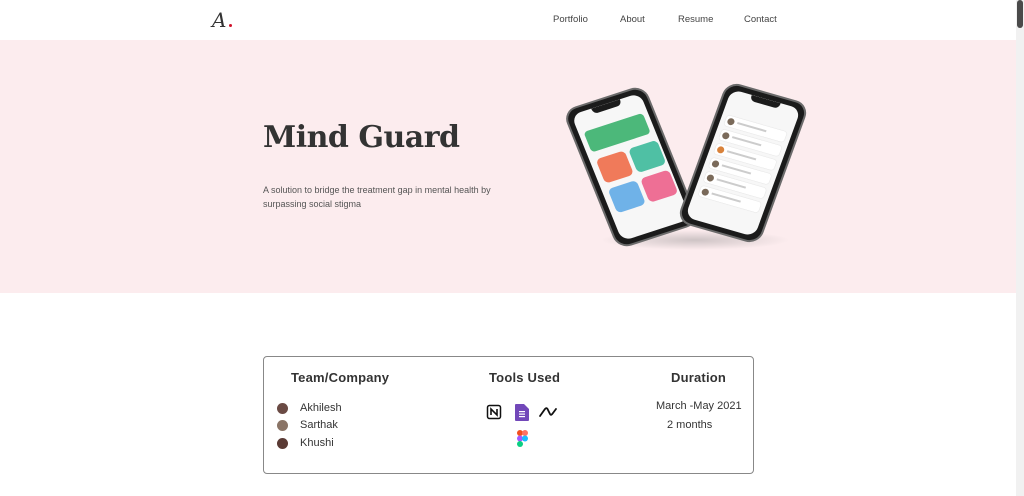 Image resolution: width=1024 pixels, height=496 pixels. Describe the element at coordinates (340, 377) in the screenshot. I see `team-heading: Team/Company` at that location.